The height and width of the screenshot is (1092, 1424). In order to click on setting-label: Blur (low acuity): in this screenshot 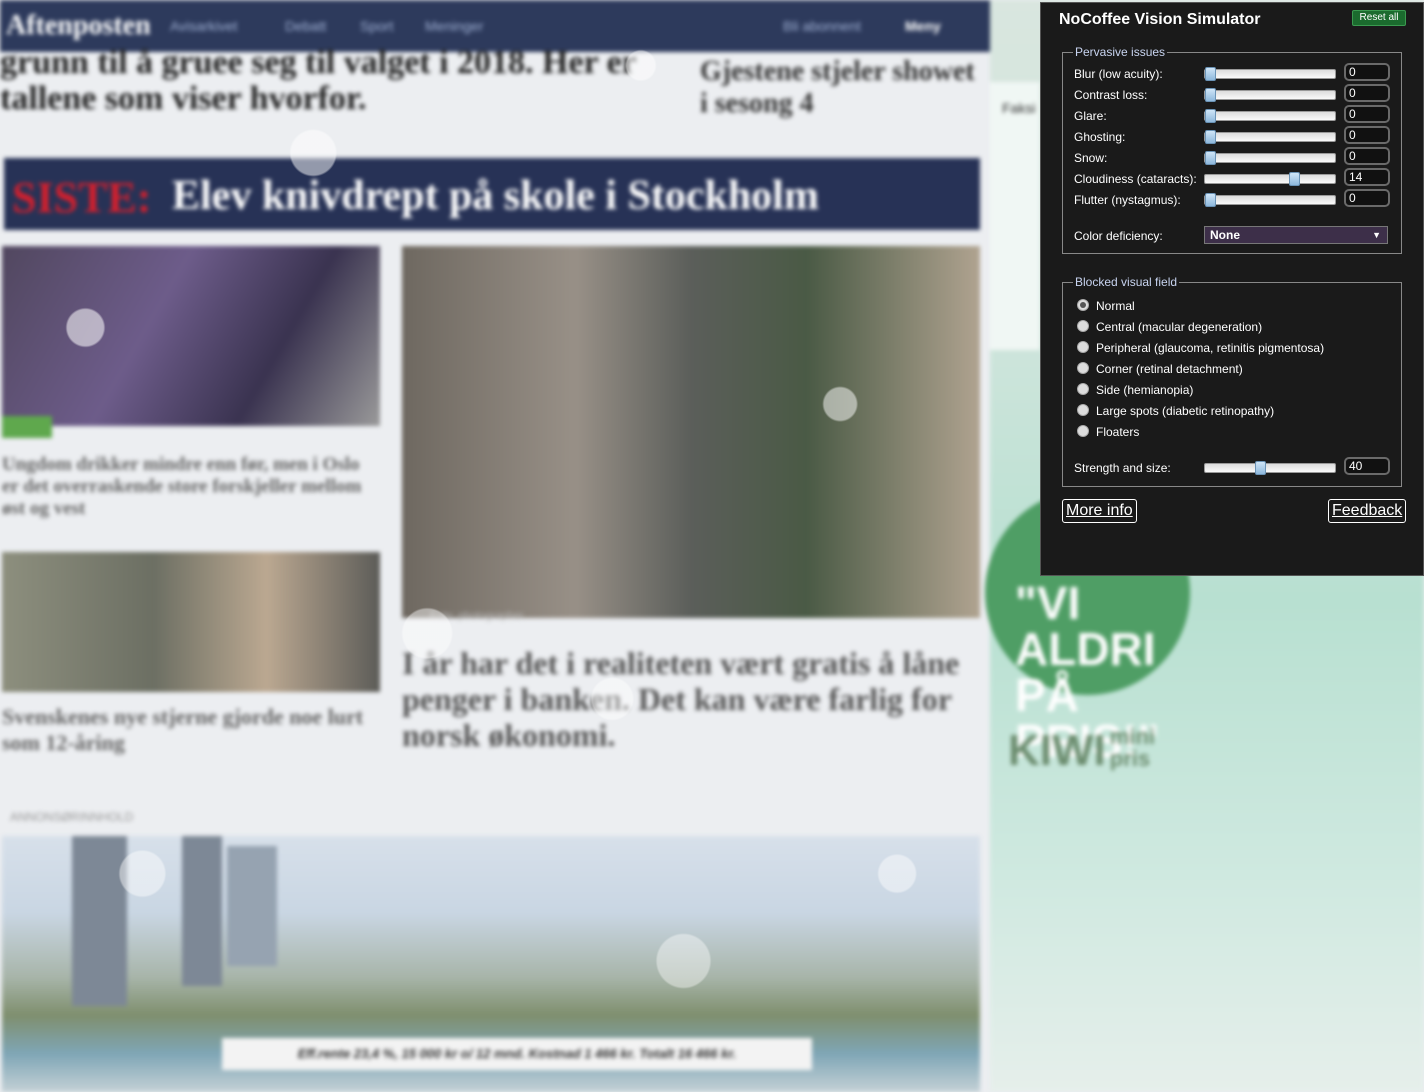, I will do `click(1118, 74)`.